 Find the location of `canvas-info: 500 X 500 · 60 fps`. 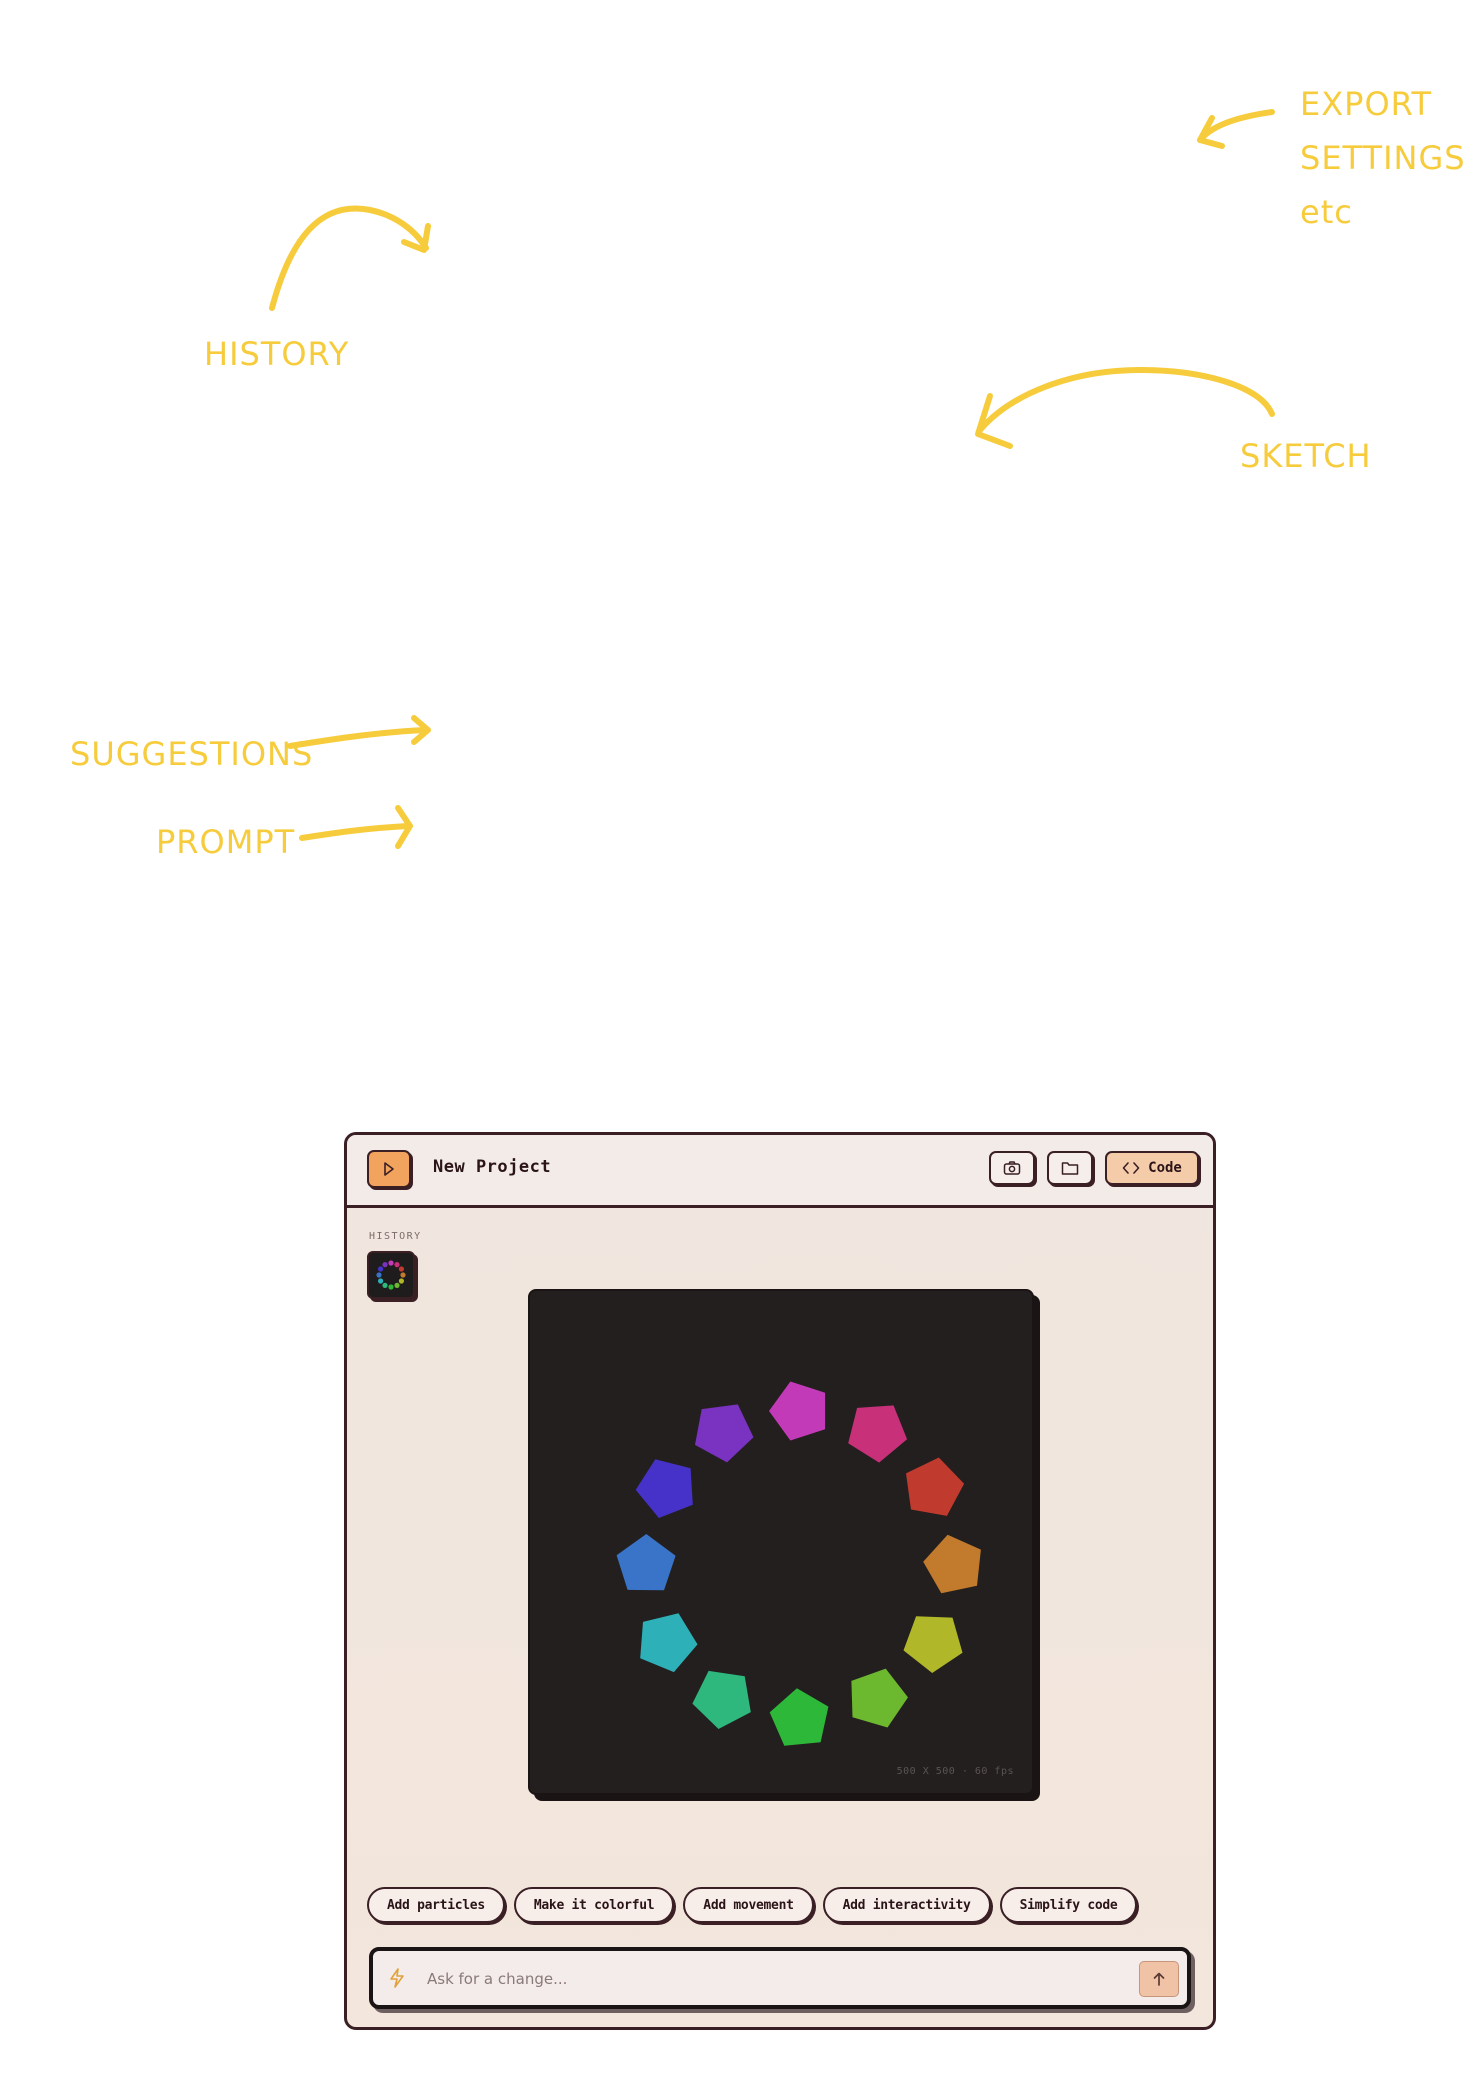

canvas-info: 500 X 500 · 60 fps is located at coordinates (955, 1771).